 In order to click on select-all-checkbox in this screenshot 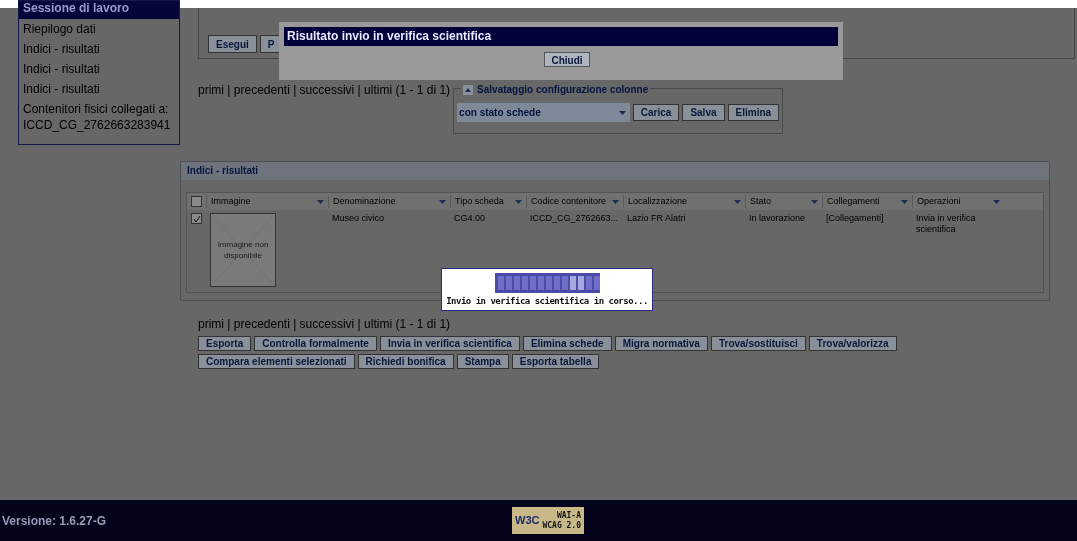, I will do `click(196, 201)`.